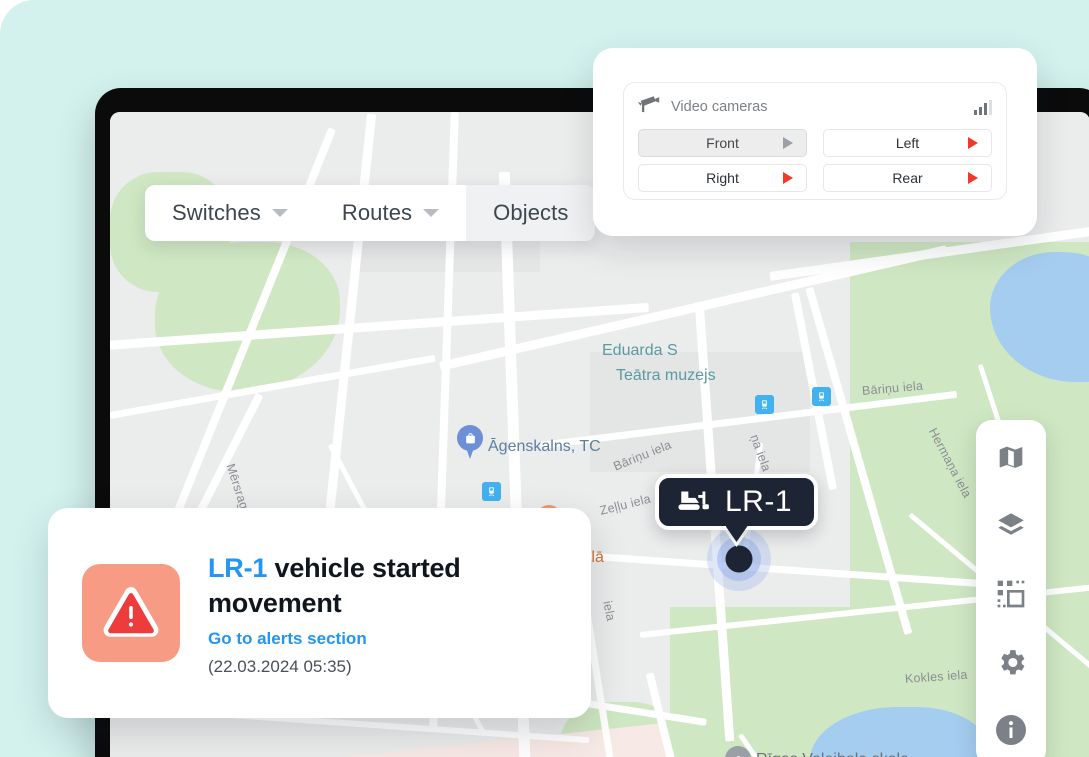 This screenshot has width=1089, height=757. Describe the element at coordinates (216, 212) in the screenshot. I see `tab-switches-label: Switches` at that location.